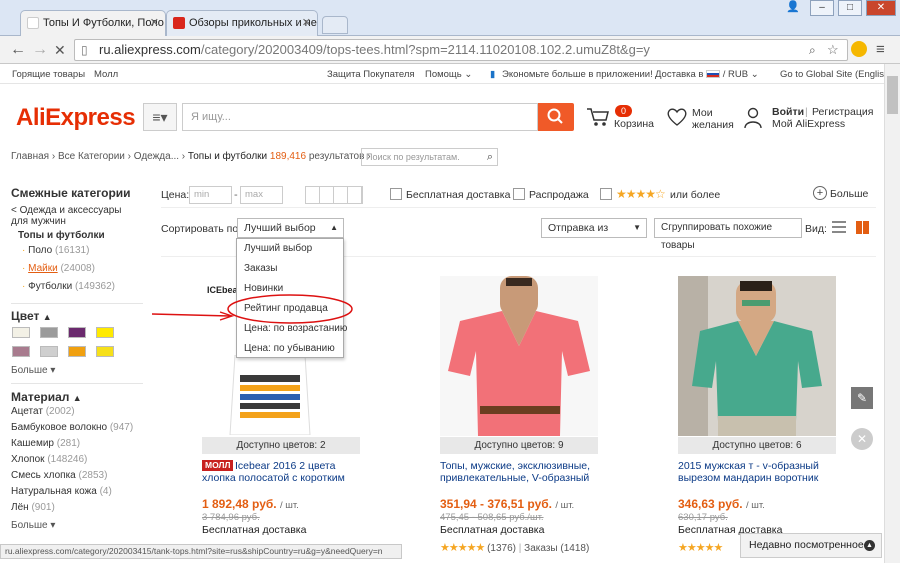  What do you see at coordinates (862, 439) in the screenshot?
I see `close-circle-icon: ✕` at bounding box center [862, 439].